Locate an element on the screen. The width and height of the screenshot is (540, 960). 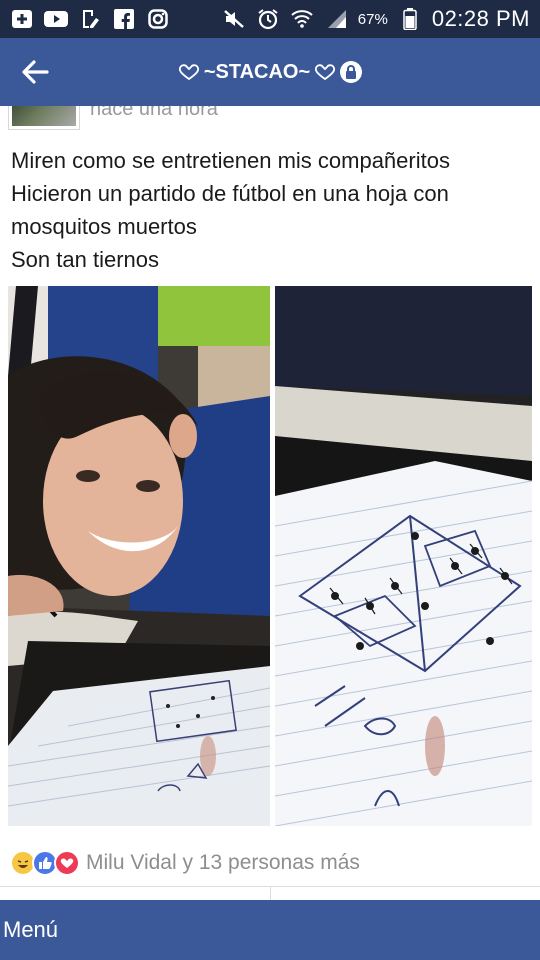
status-right-icons: 67% 02:28 PM is located at coordinates (376, 19).